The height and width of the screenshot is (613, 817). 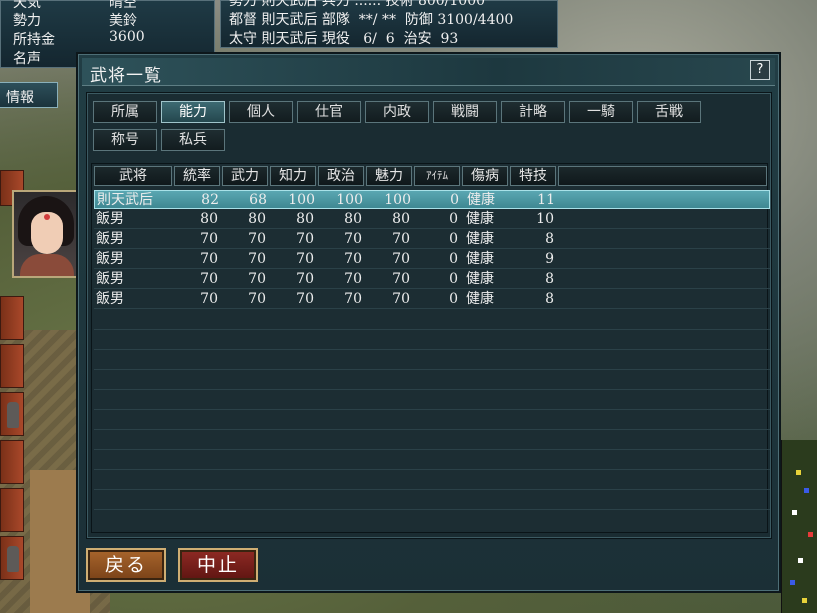 I want to click on minimap, so click(x=799, y=526).